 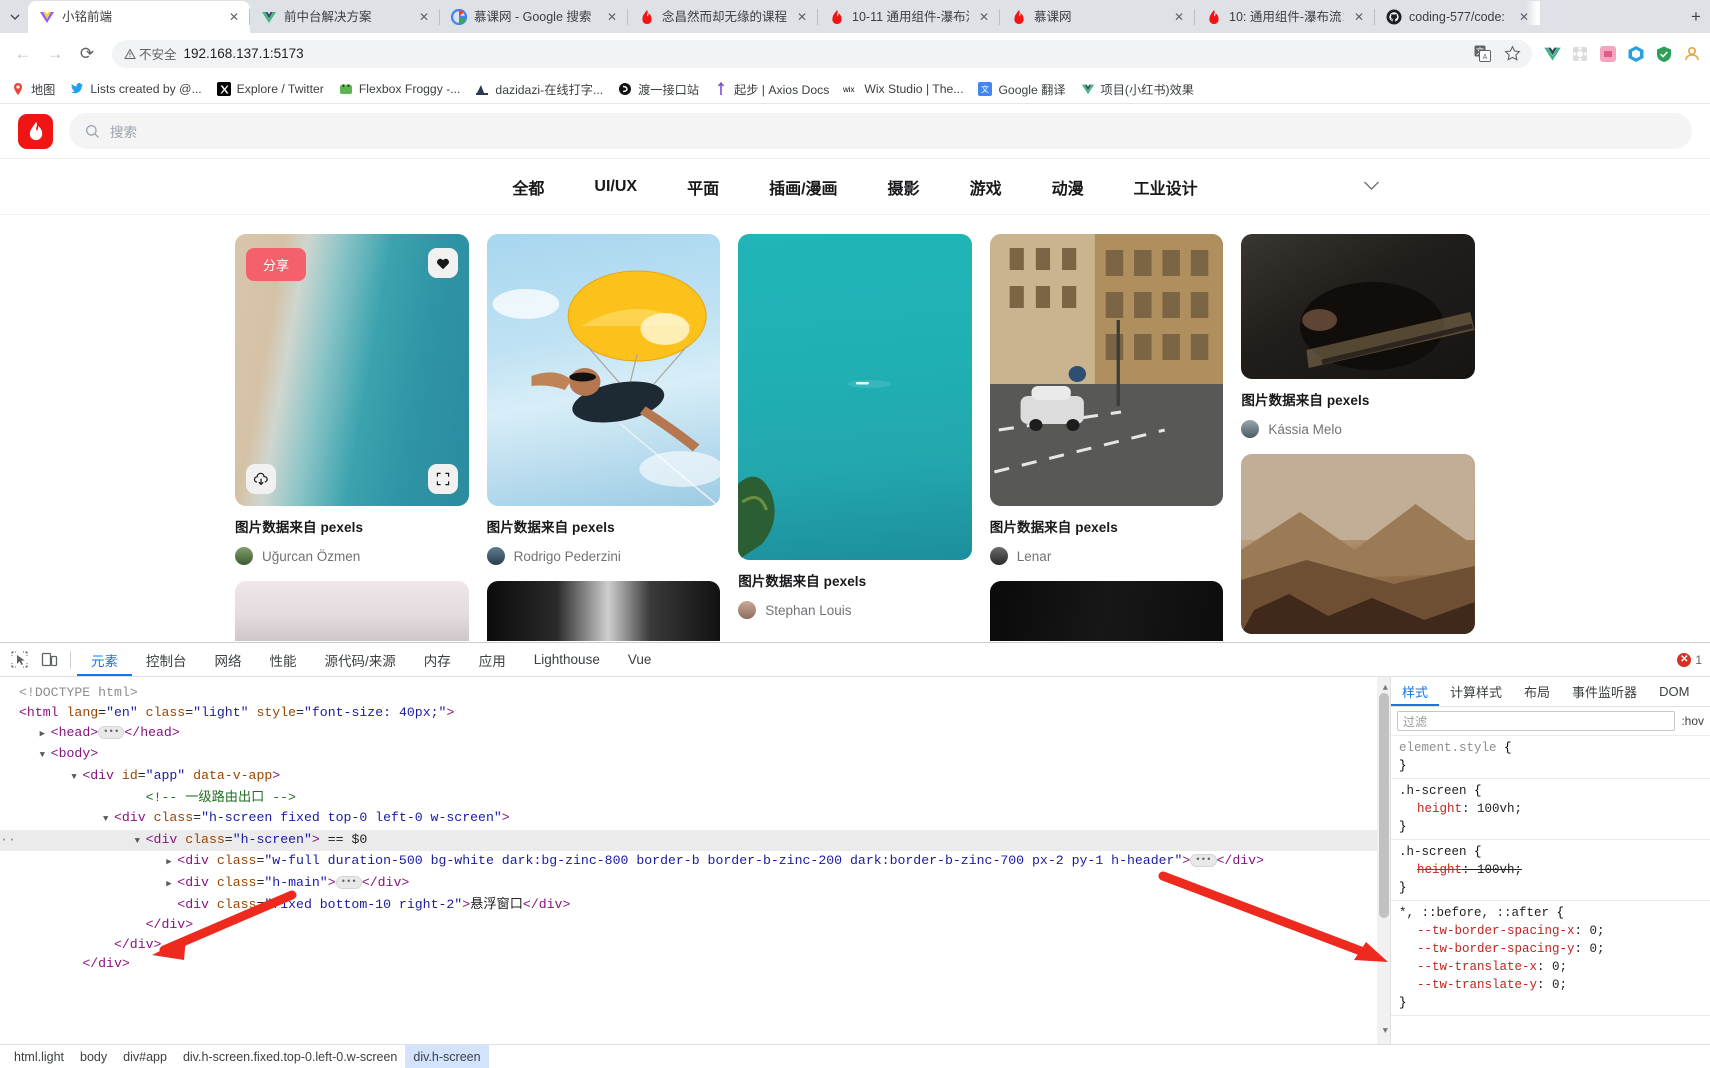 What do you see at coordinates (270, 89) in the screenshot?
I see `bookmark-item: Explore / Twitter` at bounding box center [270, 89].